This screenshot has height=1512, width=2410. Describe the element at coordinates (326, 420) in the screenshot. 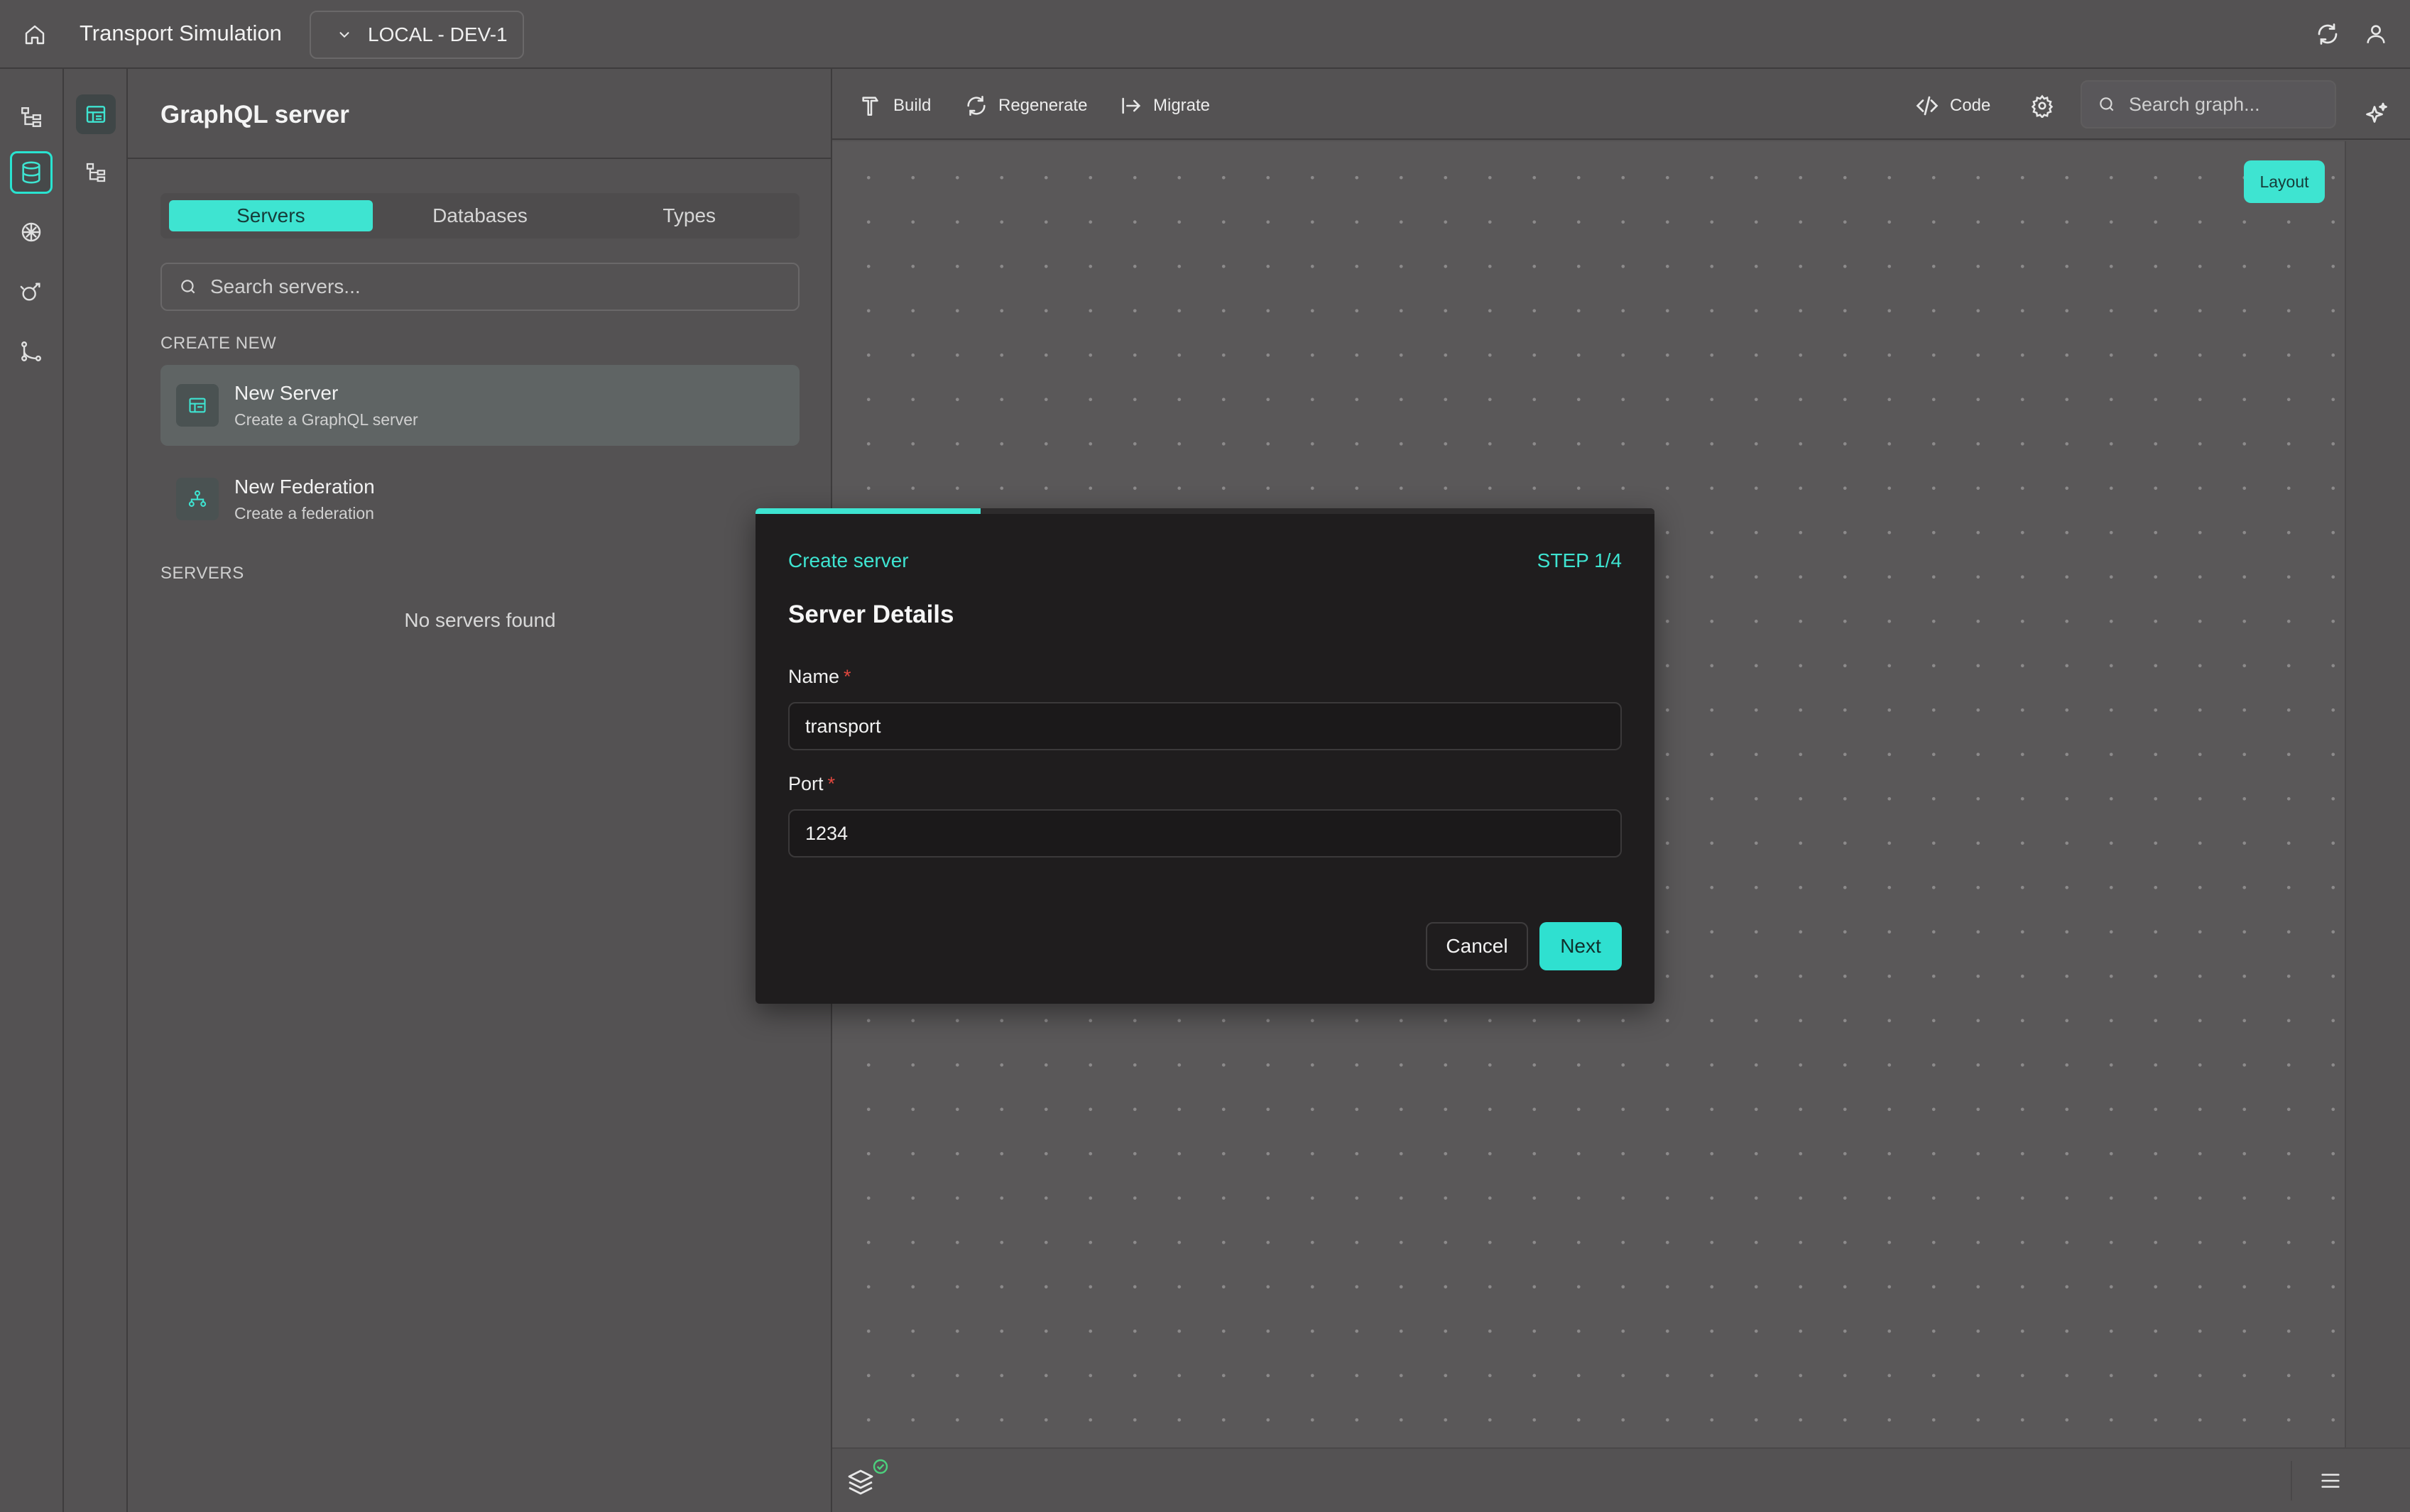

I see `new-server-subtitle: Create a GraphQL server` at that location.